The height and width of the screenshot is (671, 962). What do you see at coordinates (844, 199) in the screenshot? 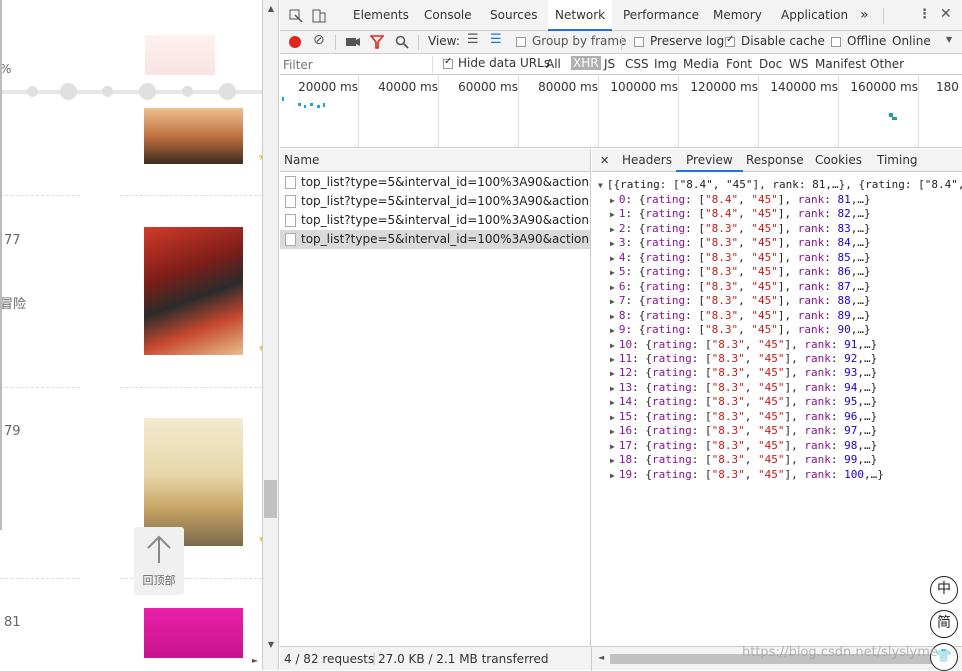
I see `json-rank: 81` at bounding box center [844, 199].